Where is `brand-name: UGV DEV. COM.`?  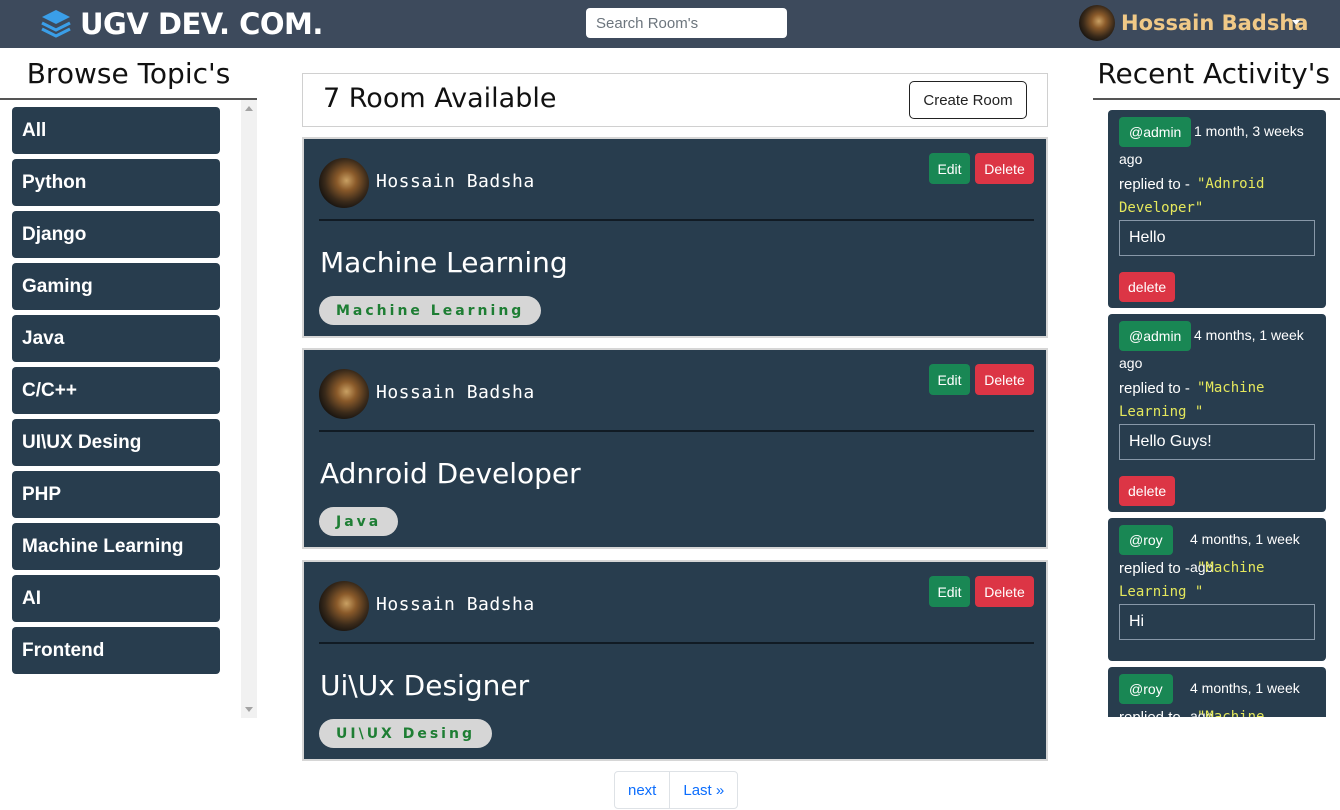 brand-name: UGV DEV. COM. is located at coordinates (201, 24).